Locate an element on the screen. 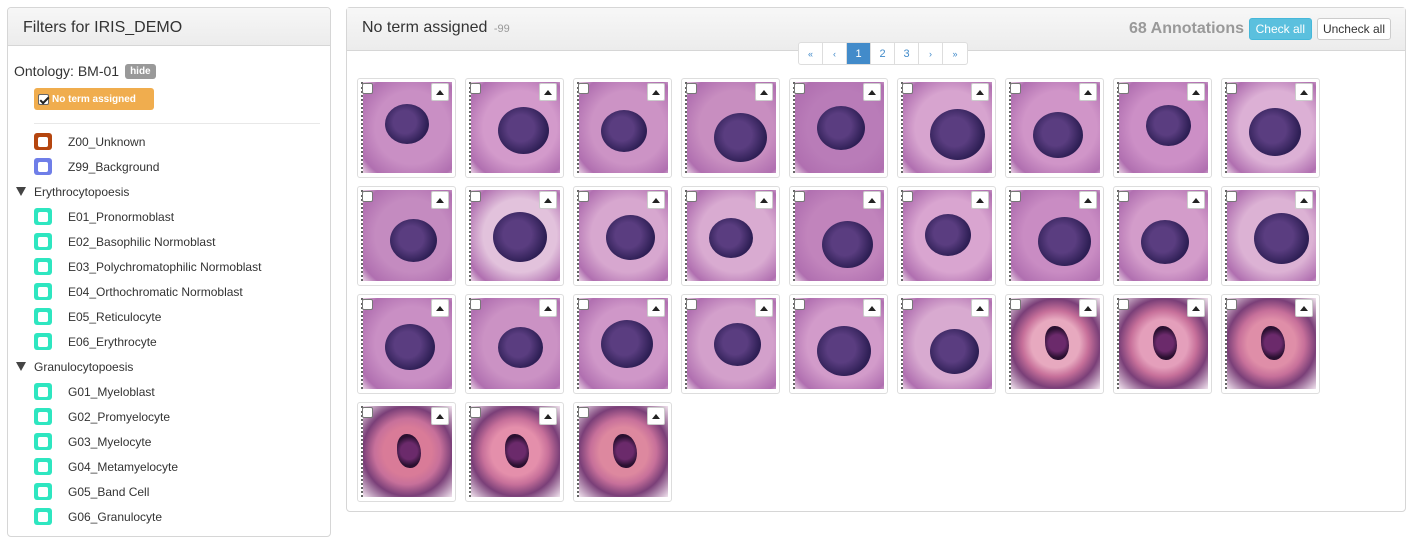 This screenshot has height=537, width=1413. term-filter-item: E05_Reticulocyte is located at coordinates (169, 316).